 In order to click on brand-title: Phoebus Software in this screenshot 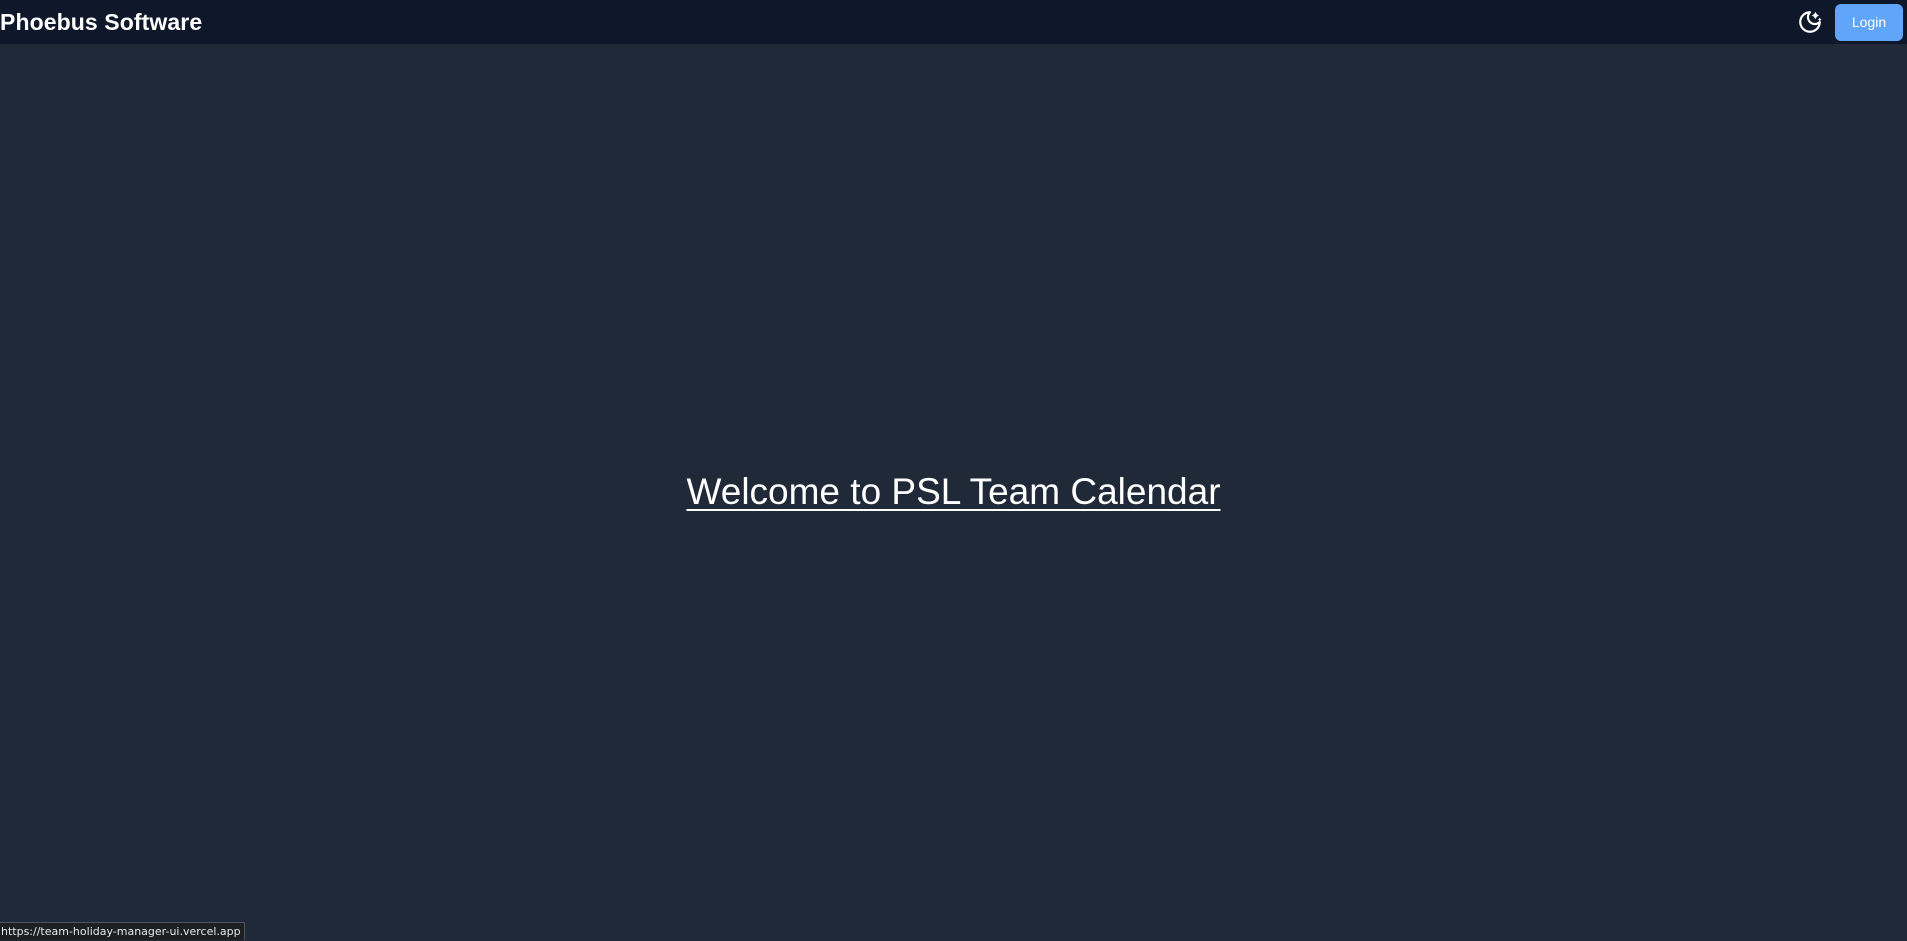, I will do `click(101, 22)`.